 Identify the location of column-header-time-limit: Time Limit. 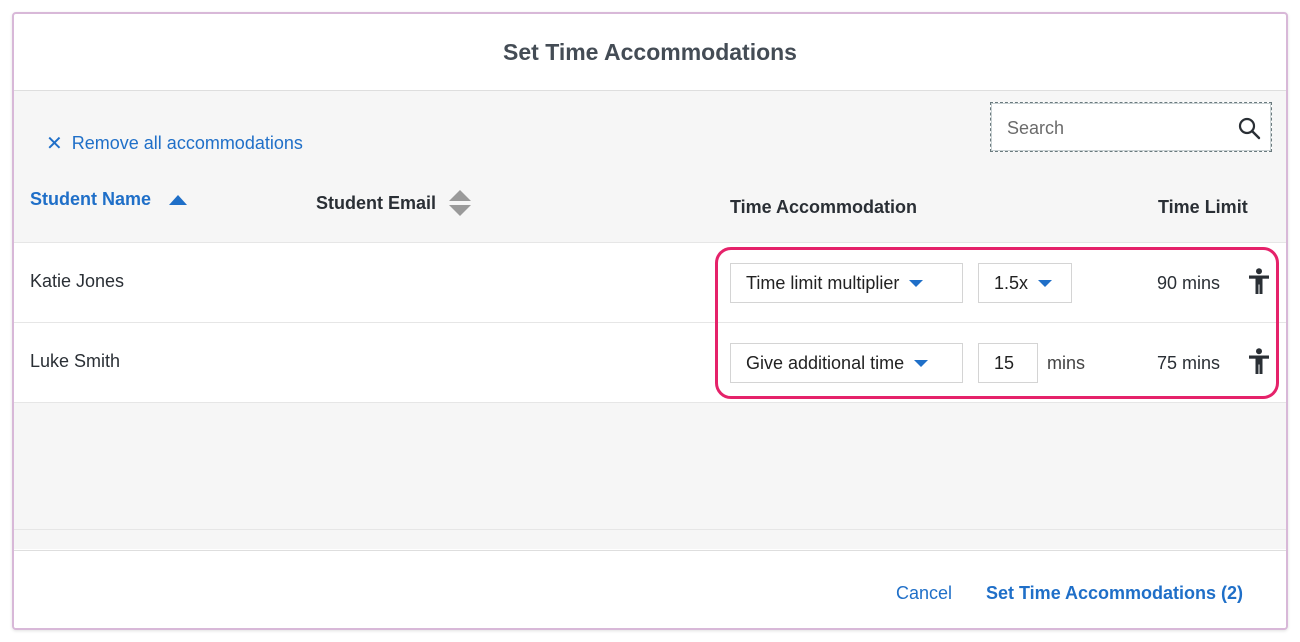
(1203, 207).